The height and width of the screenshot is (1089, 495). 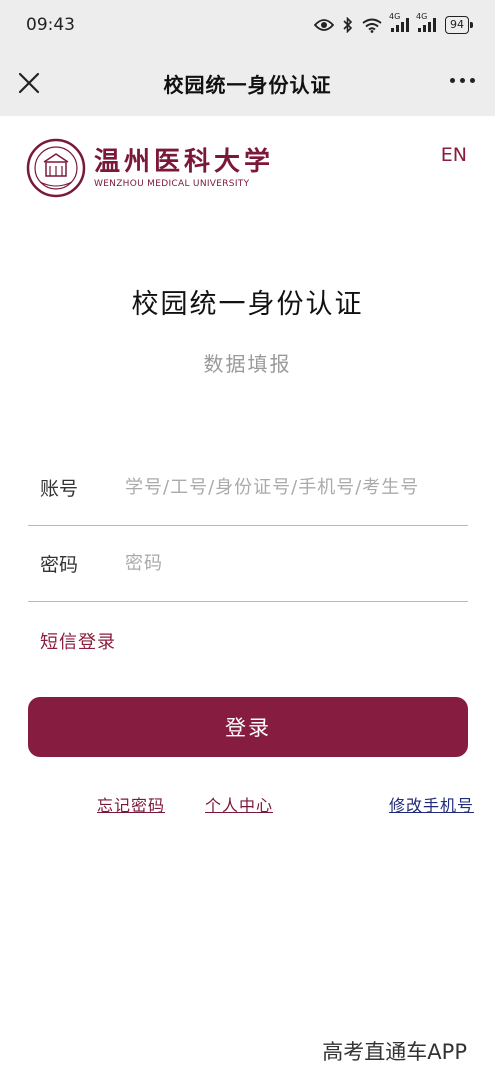 What do you see at coordinates (348, 25) in the screenshot?
I see `bluetooth-icon` at bounding box center [348, 25].